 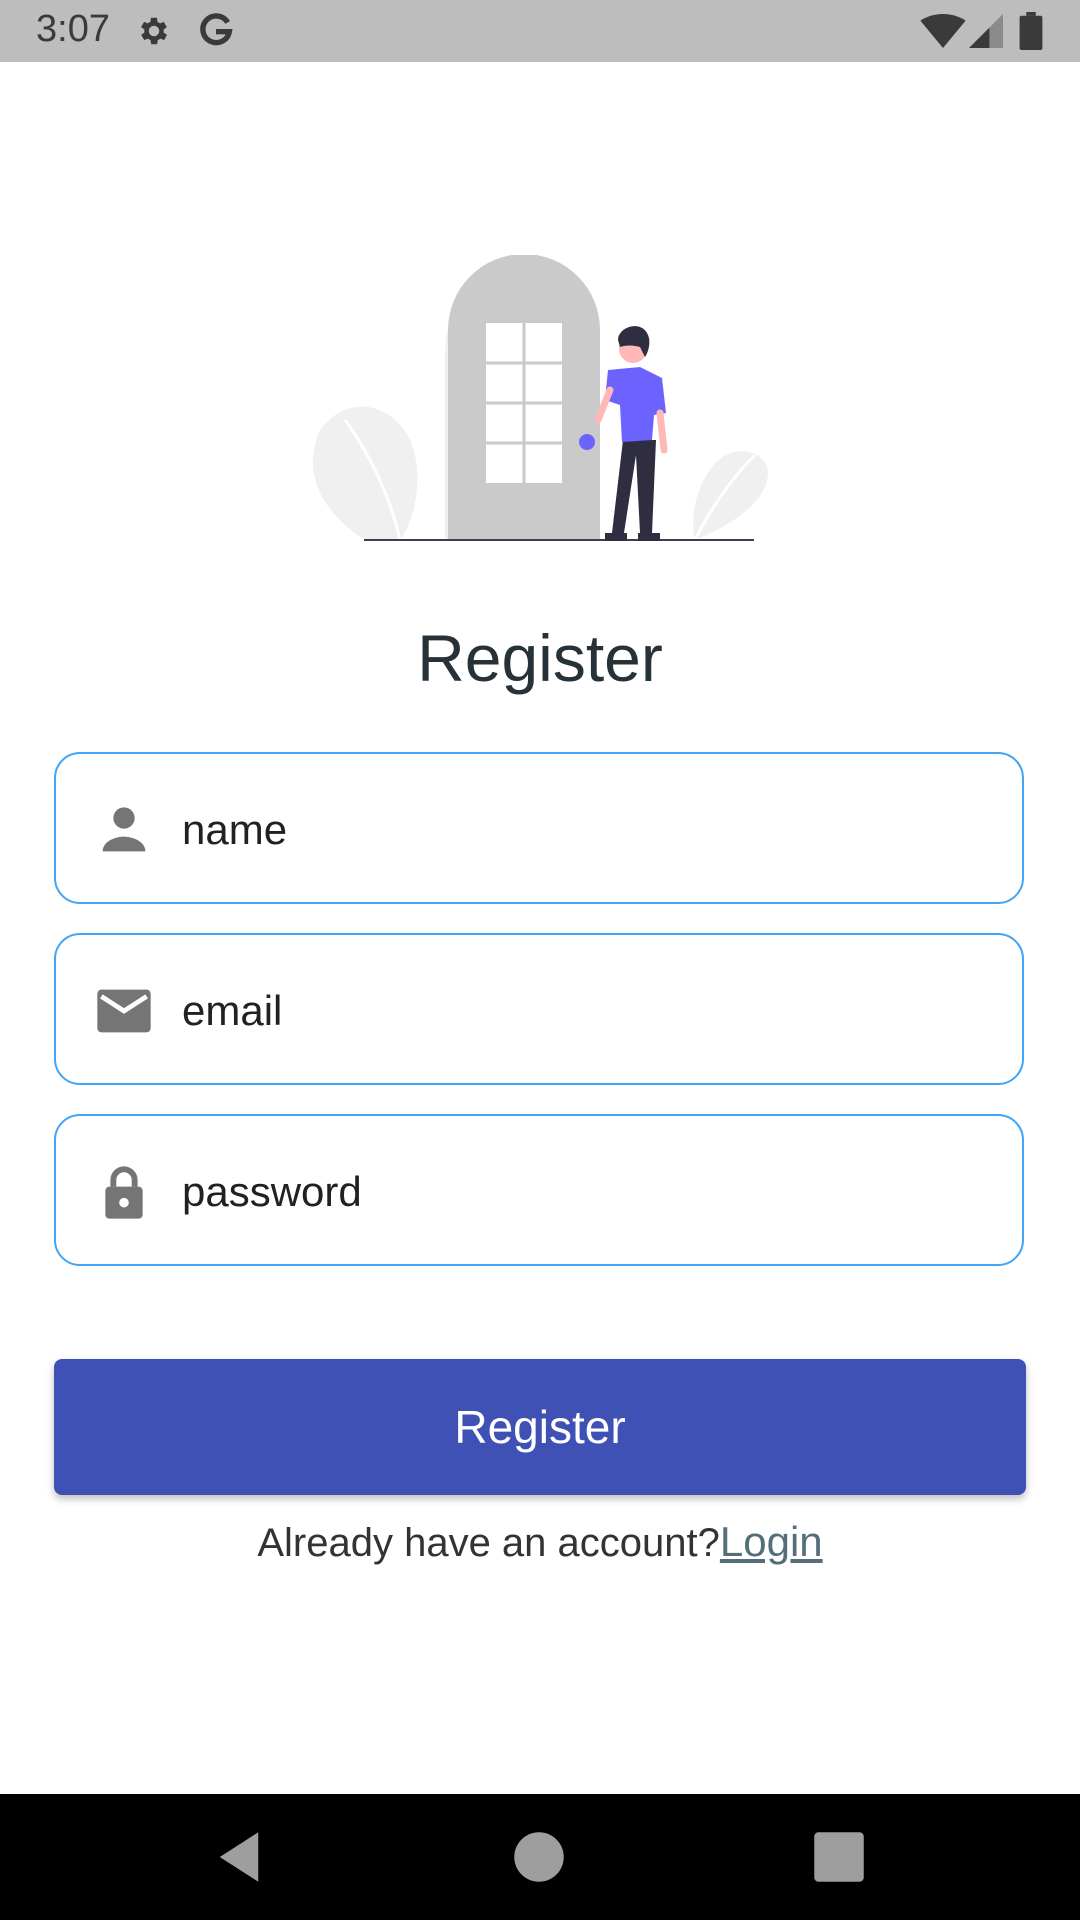 I want to click on password-field, so click(x=539, y=1190).